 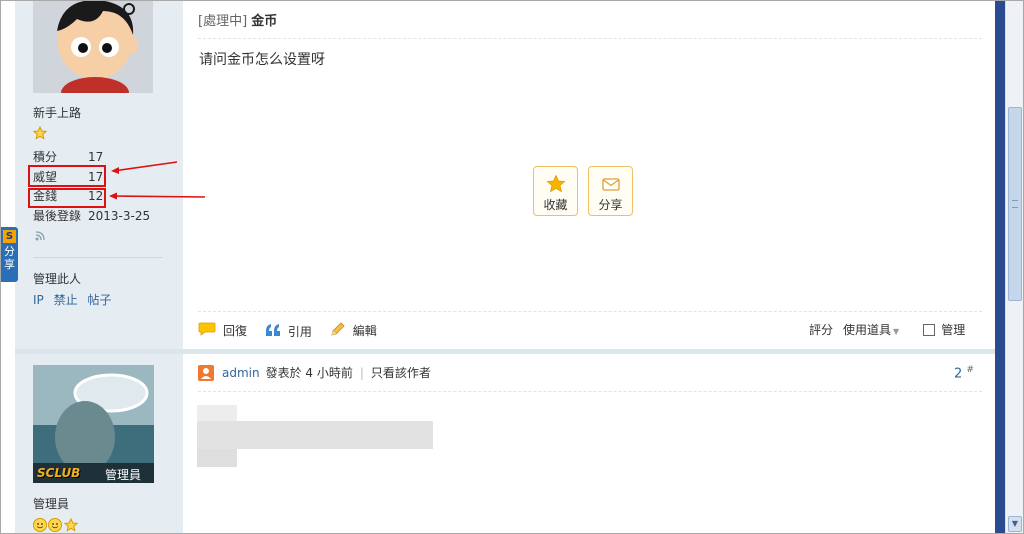 I want to click on post2-header-divider, so click(x=590, y=391).